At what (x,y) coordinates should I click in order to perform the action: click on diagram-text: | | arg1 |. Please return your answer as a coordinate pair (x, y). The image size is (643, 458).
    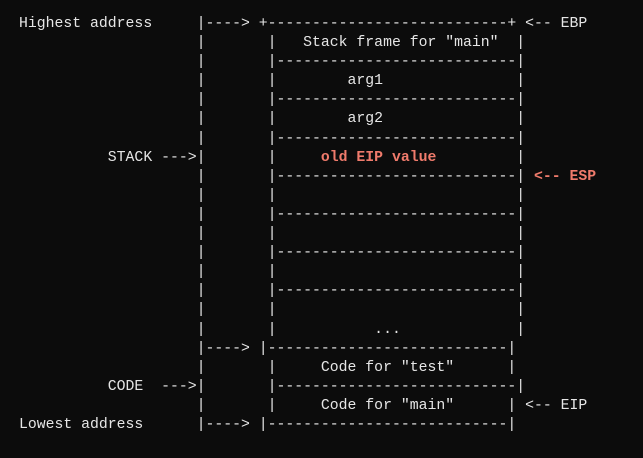
    Looking at the image, I should click on (272, 81).